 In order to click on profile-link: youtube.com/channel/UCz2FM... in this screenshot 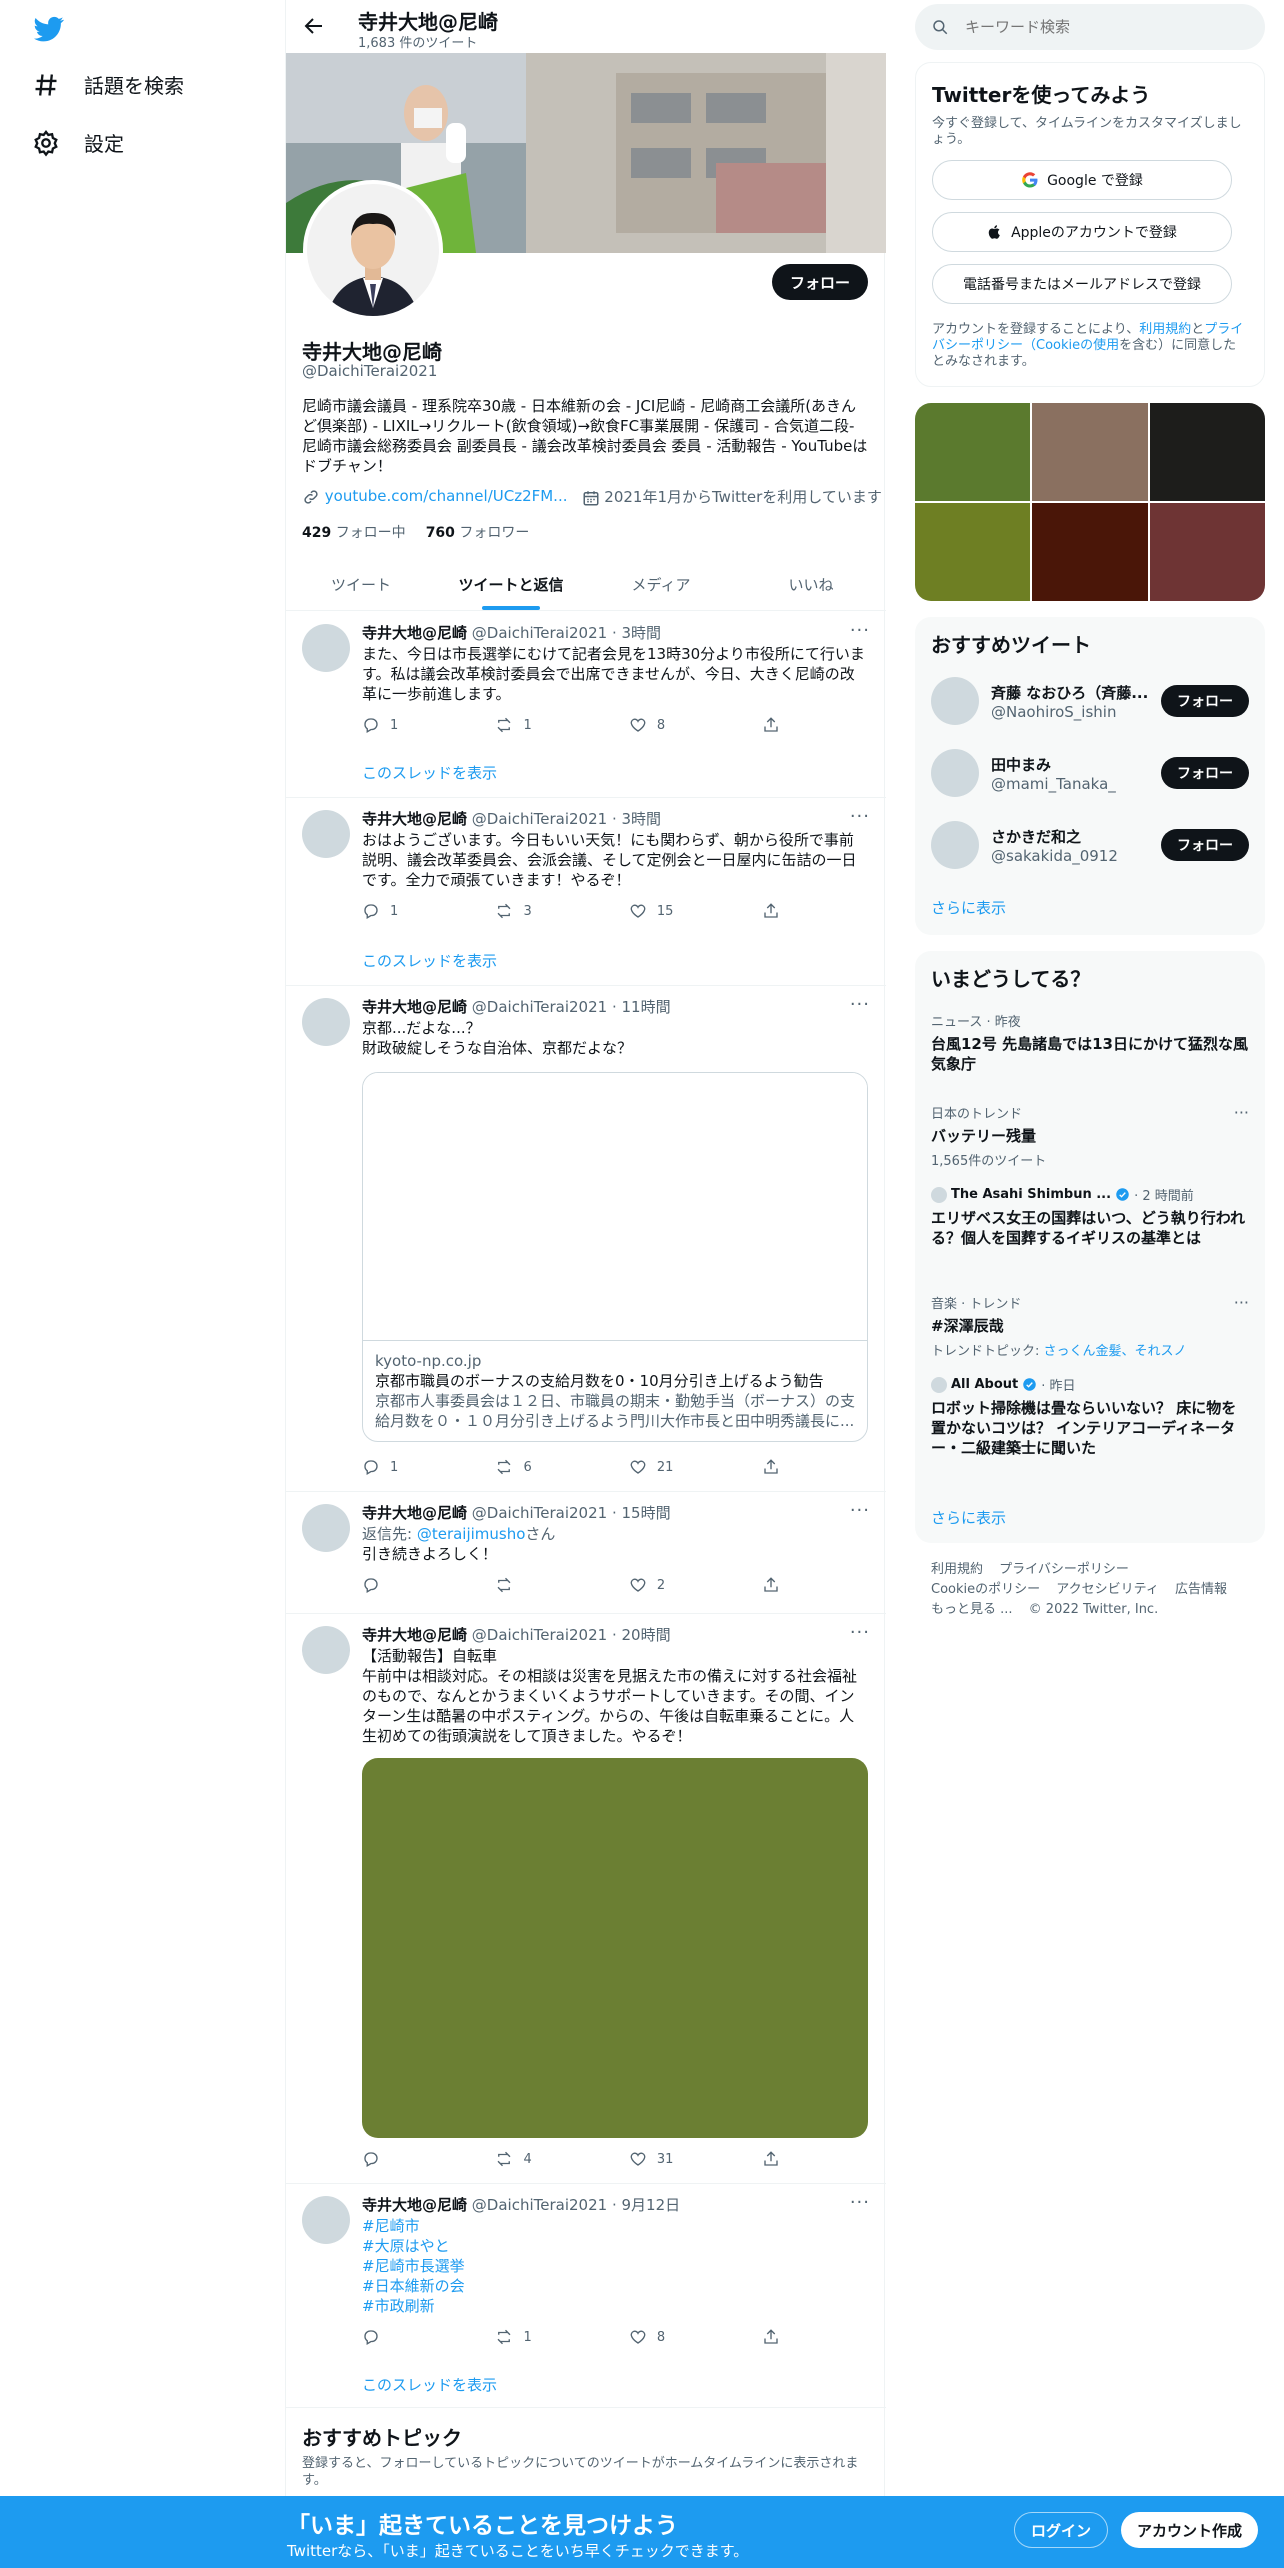, I will do `click(435, 496)`.